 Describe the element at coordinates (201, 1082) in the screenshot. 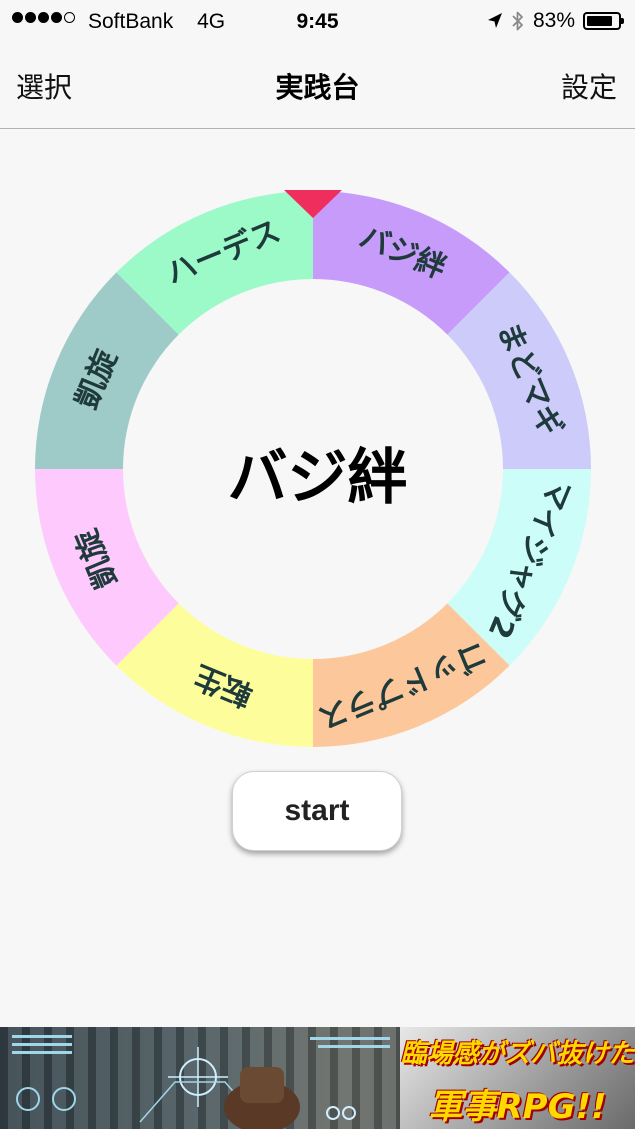

I see `ad-hud-graphic` at that location.